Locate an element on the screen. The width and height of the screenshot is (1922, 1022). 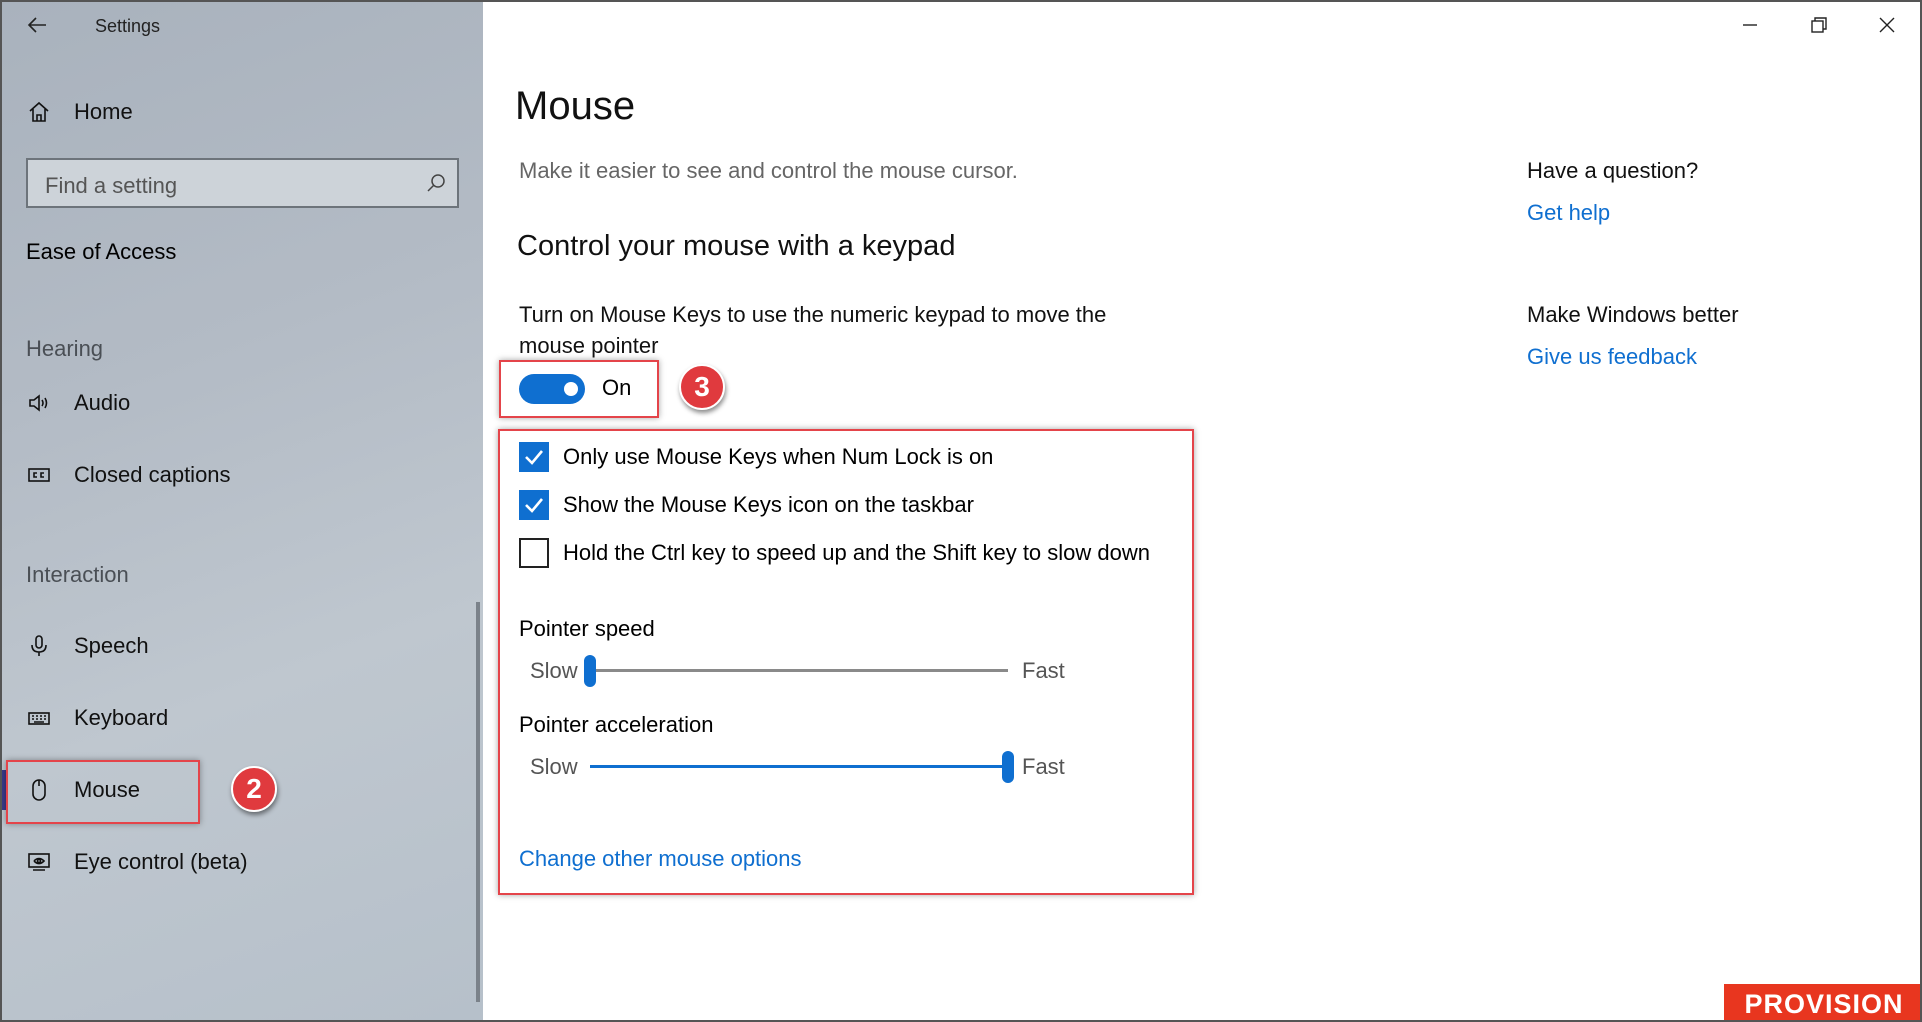
pointer-acceleration-title: Pointer acceleration is located at coordinates (616, 724).